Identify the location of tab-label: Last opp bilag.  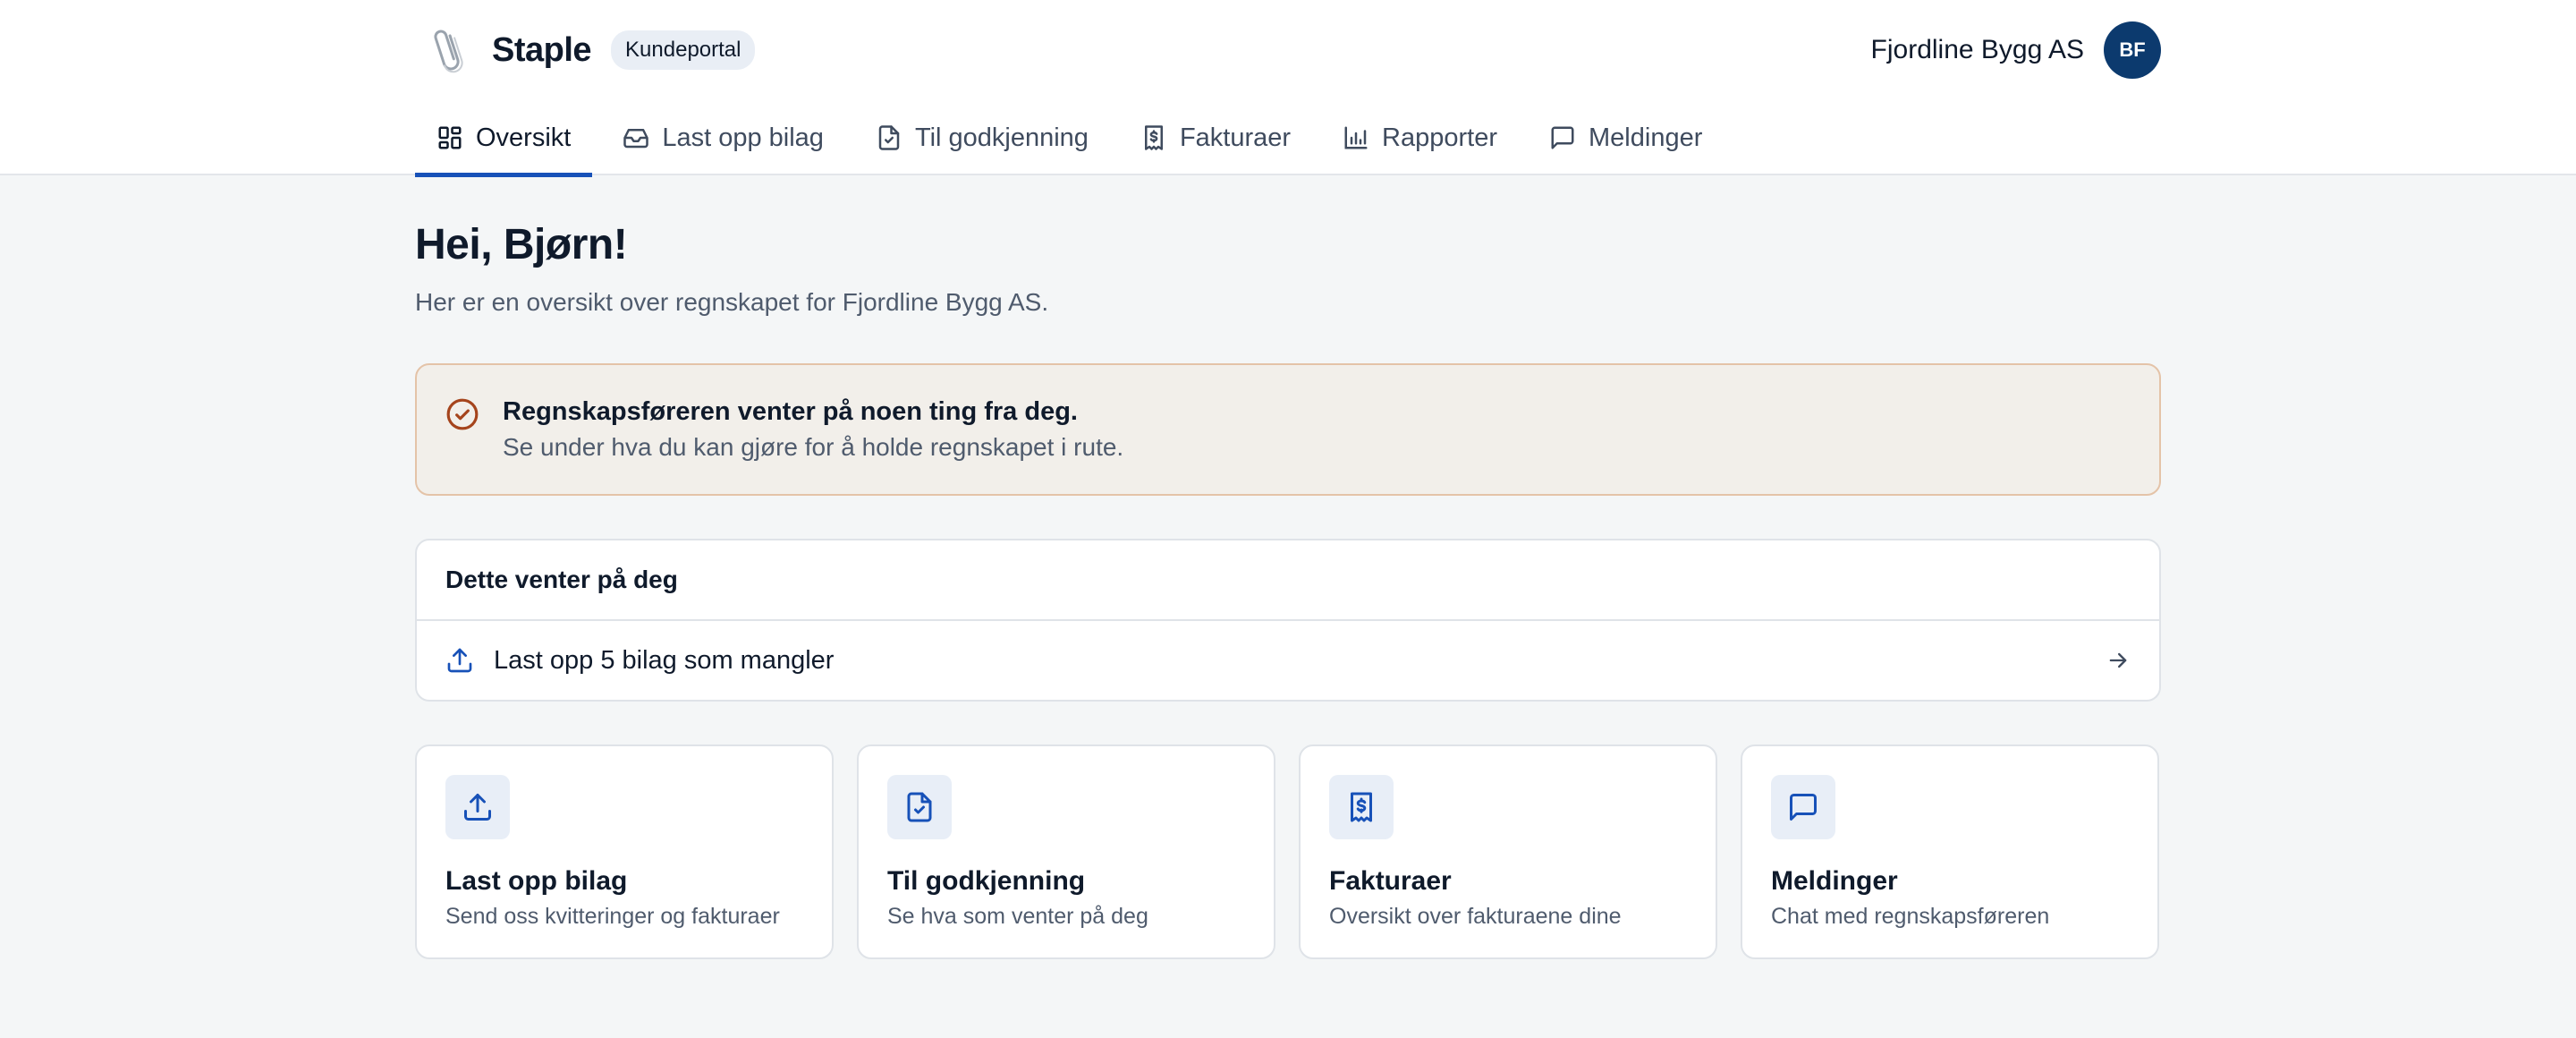
(743, 137).